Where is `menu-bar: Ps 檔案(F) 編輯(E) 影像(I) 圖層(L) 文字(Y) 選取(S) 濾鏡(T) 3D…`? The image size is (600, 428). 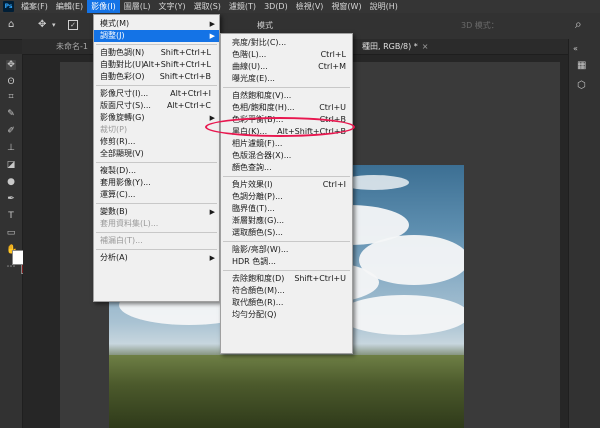
menu-bar: Ps 檔案(F) 編輯(E) 影像(I) 圖層(L) 文字(Y) 選取(S) 濾鏡(T) 3D… is located at coordinates (300, 6).